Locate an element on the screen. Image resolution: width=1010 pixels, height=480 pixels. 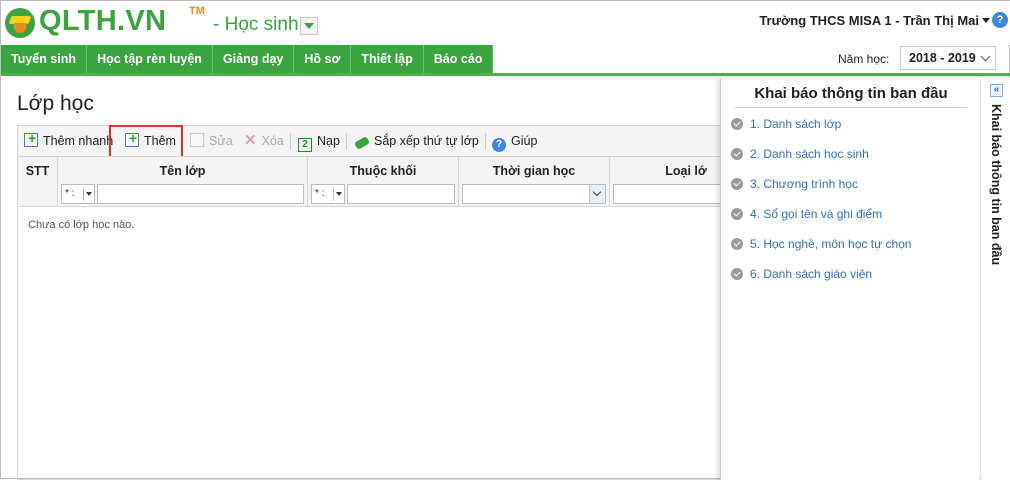
delete-label: Xóa is located at coordinates (272, 141).